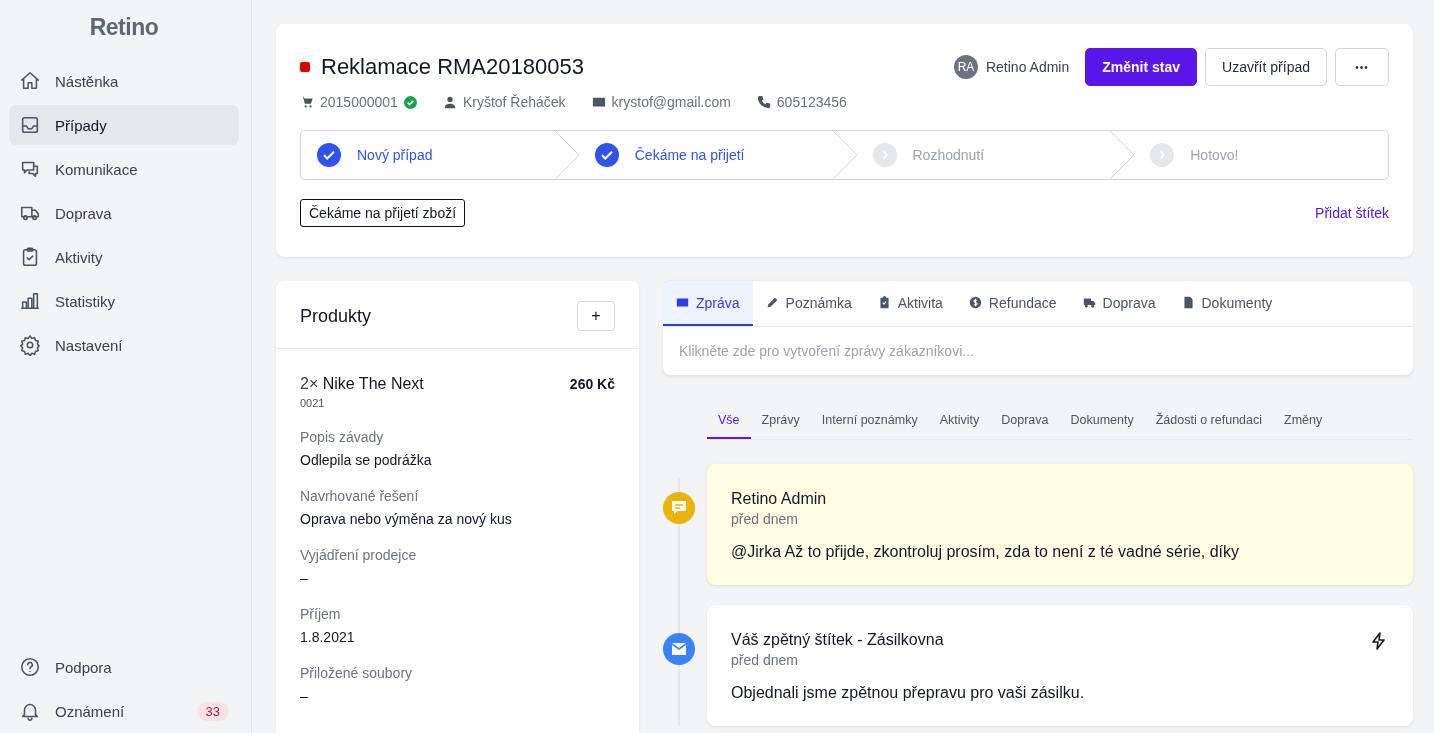  What do you see at coordinates (908, 693) in the screenshot?
I see `entry-text: Objednali jsme zpětnou přepravu pro vaši zásilku.` at bounding box center [908, 693].